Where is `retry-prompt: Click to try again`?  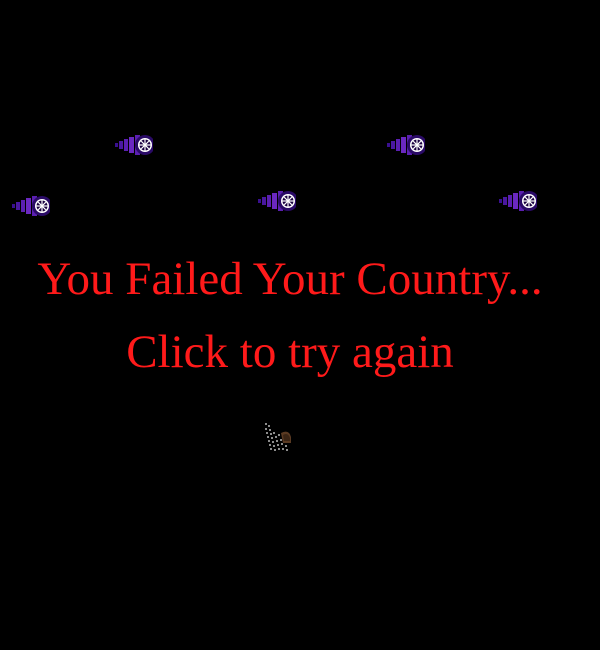 retry-prompt: Click to try again is located at coordinates (295, 352).